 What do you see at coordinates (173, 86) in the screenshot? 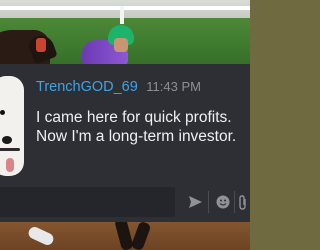
I see `timestamp: 11:43 PM` at bounding box center [173, 86].